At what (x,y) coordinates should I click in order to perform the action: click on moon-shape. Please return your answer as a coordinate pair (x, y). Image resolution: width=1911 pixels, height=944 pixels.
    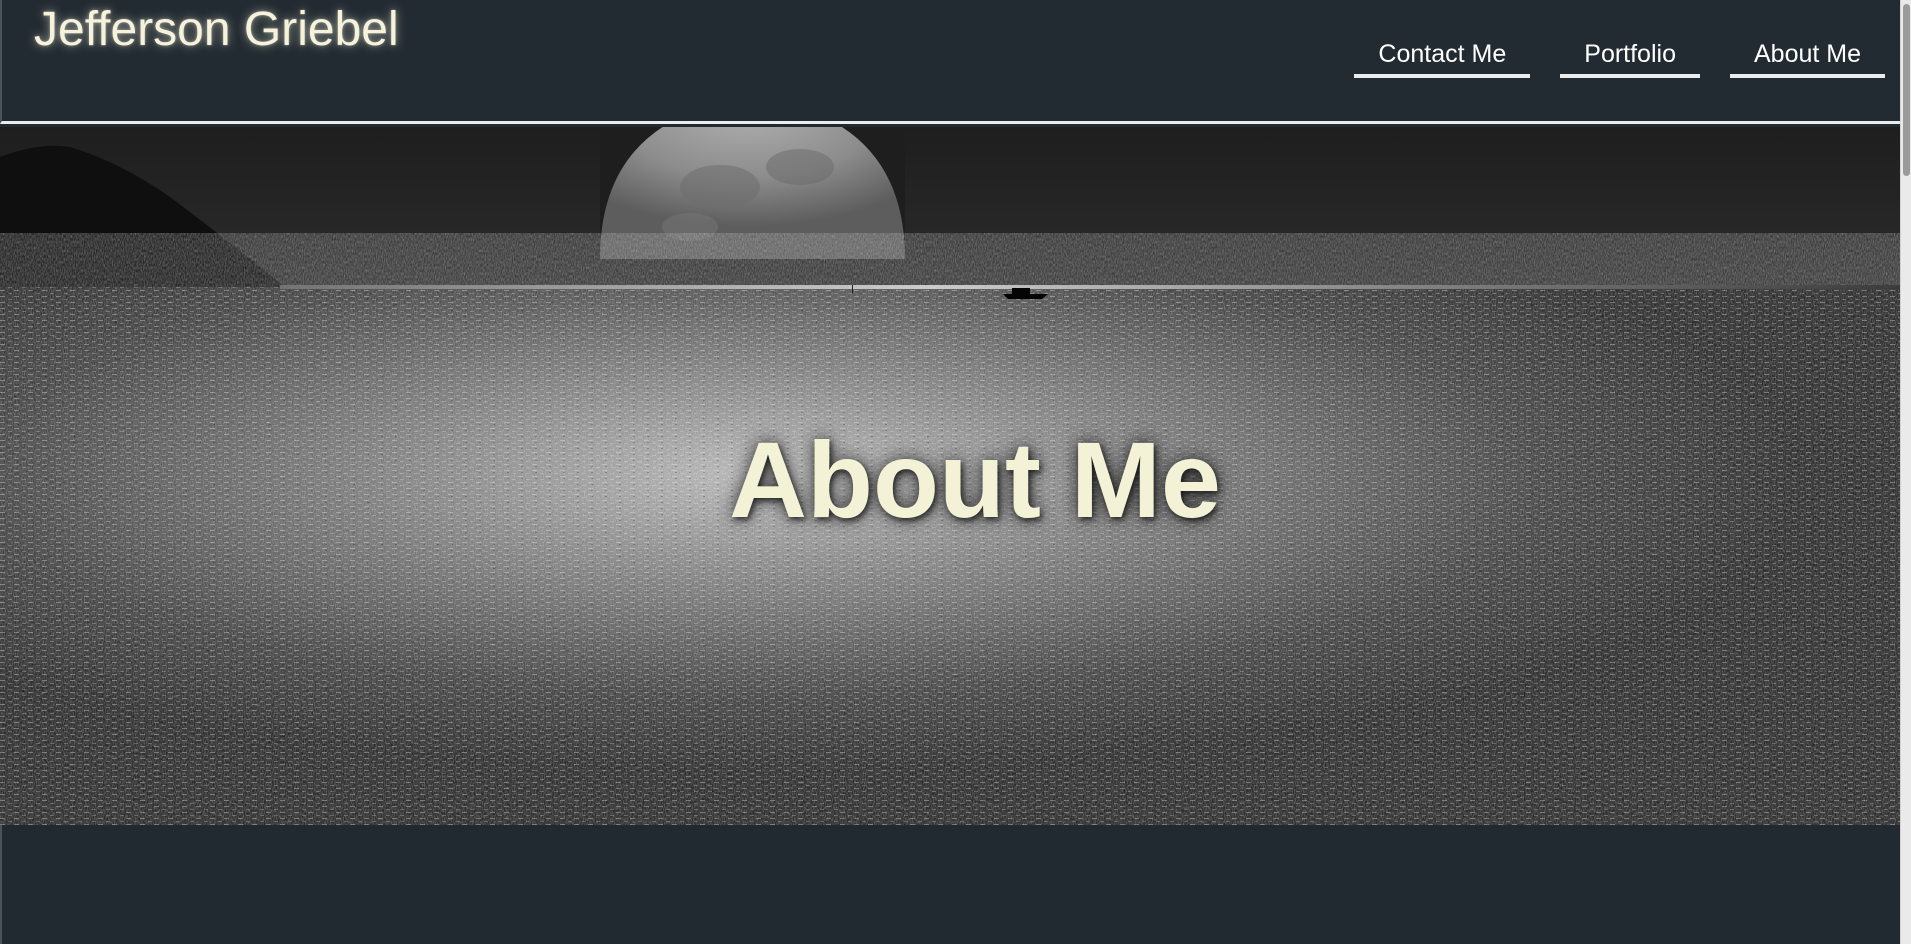
    Looking at the image, I should click on (752, 193).